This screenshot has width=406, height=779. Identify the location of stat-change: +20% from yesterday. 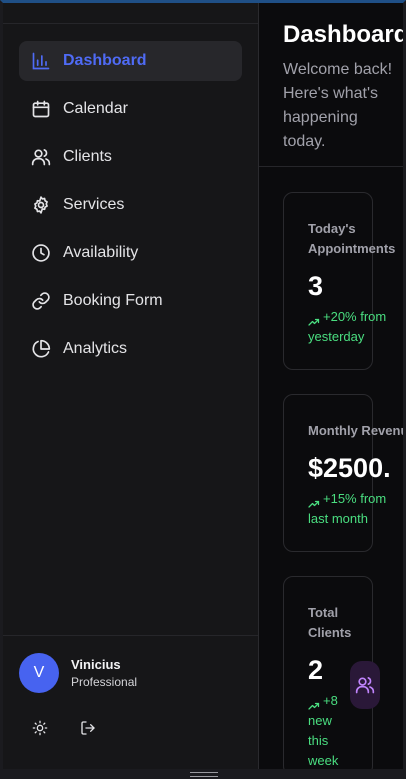
(355, 327).